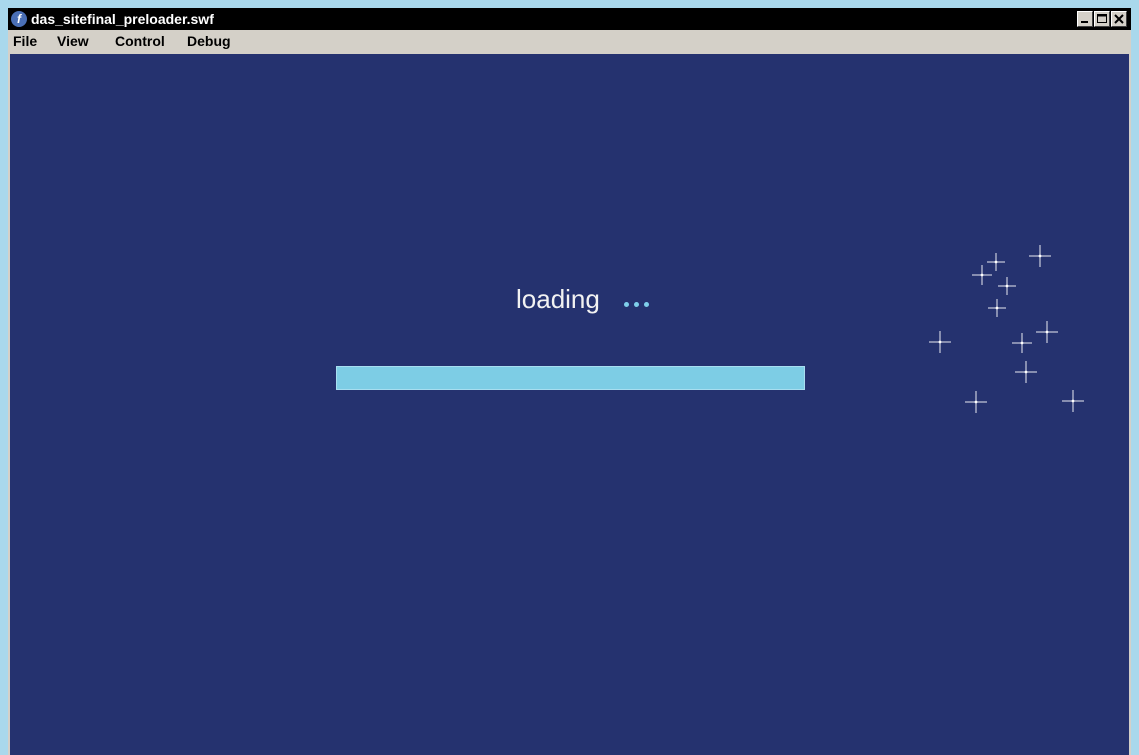 This screenshot has height=755, width=1139. Describe the element at coordinates (1006, 329) in the screenshot. I see `sparkles-decoration` at that location.